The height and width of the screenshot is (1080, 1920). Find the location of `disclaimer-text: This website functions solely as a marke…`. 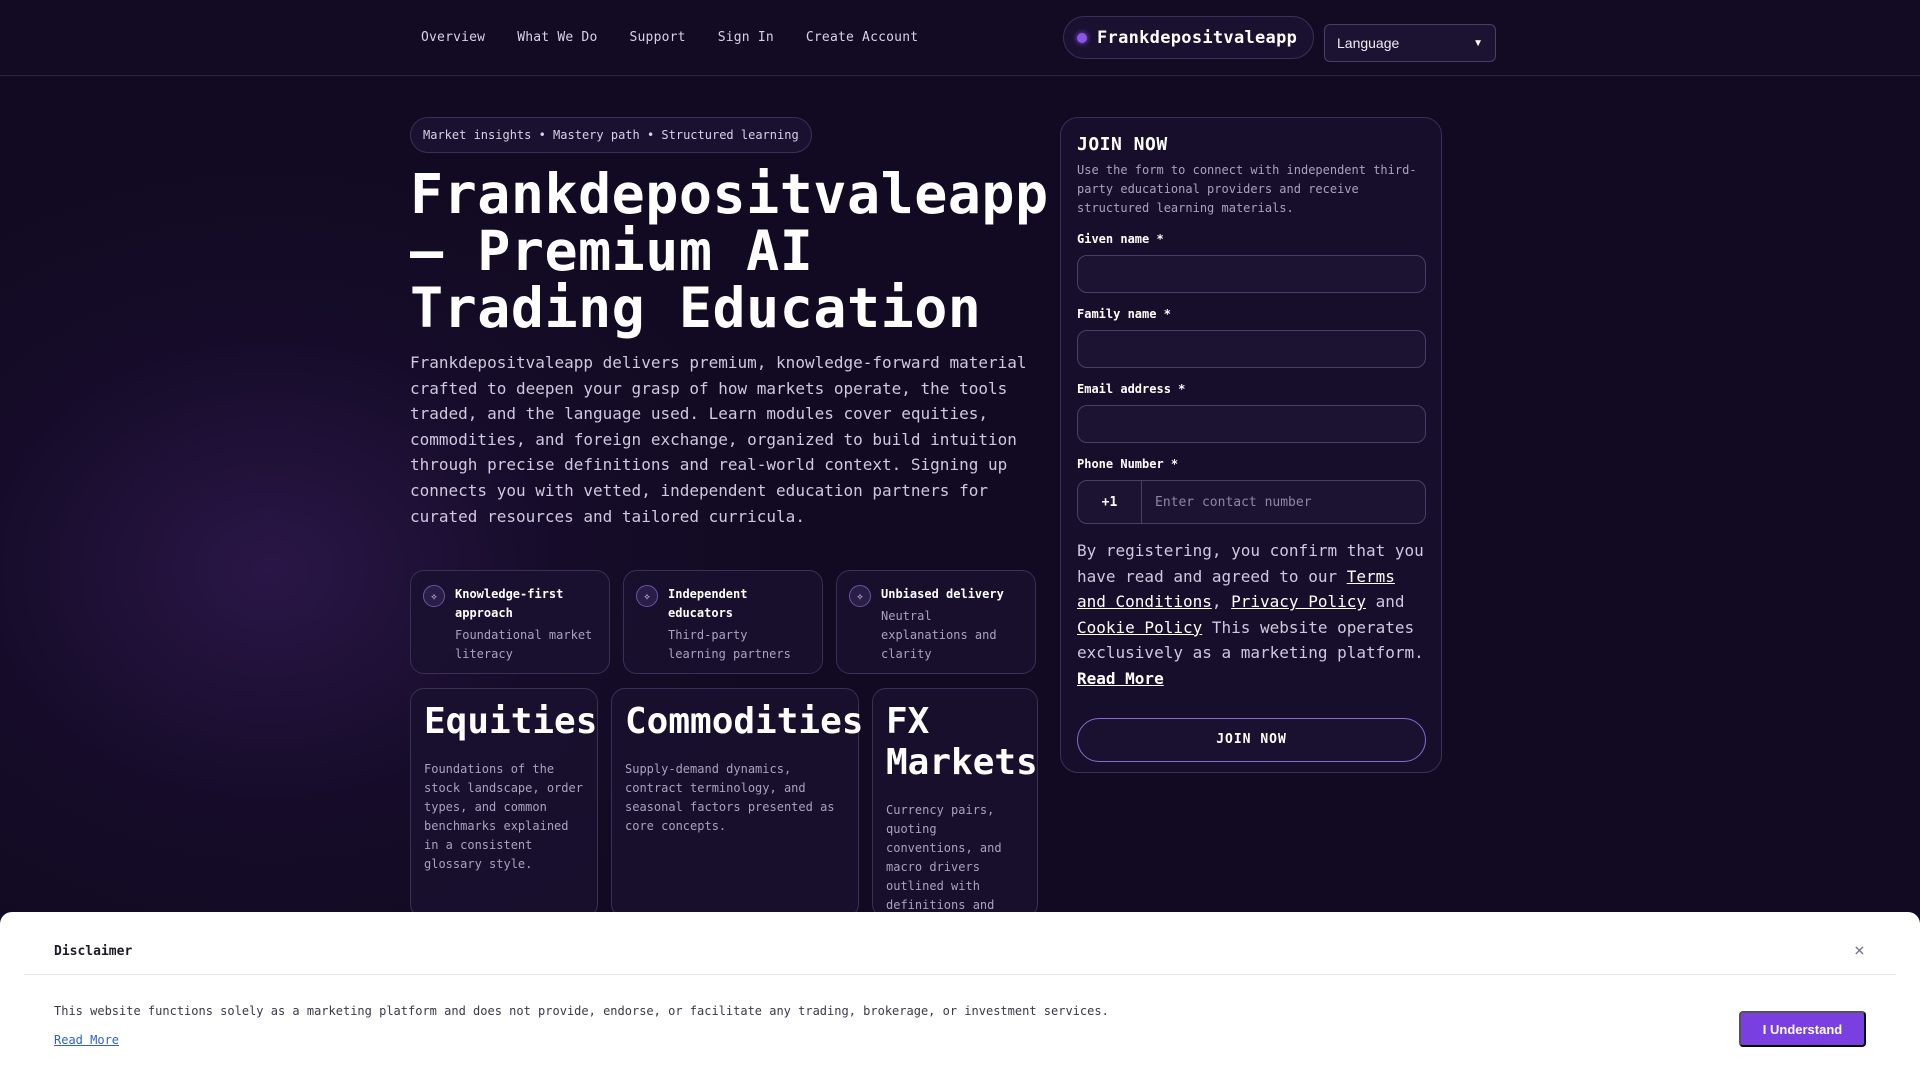

disclaimer-text: This website functions solely as a marke… is located at coordinates (581, 1011).